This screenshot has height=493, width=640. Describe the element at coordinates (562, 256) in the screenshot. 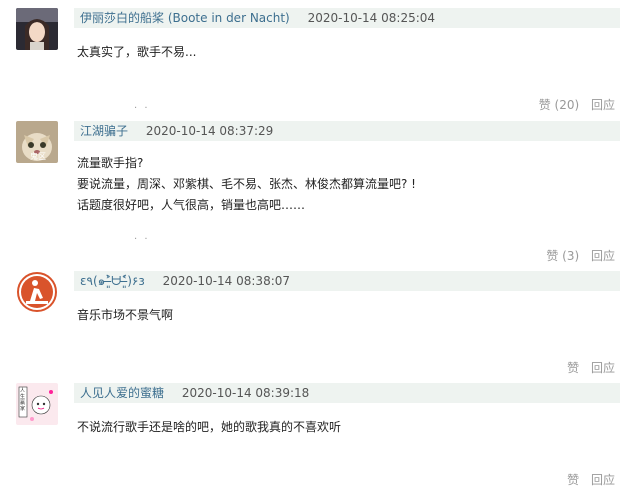

I see `like-button: 赞 (3)` at that location.